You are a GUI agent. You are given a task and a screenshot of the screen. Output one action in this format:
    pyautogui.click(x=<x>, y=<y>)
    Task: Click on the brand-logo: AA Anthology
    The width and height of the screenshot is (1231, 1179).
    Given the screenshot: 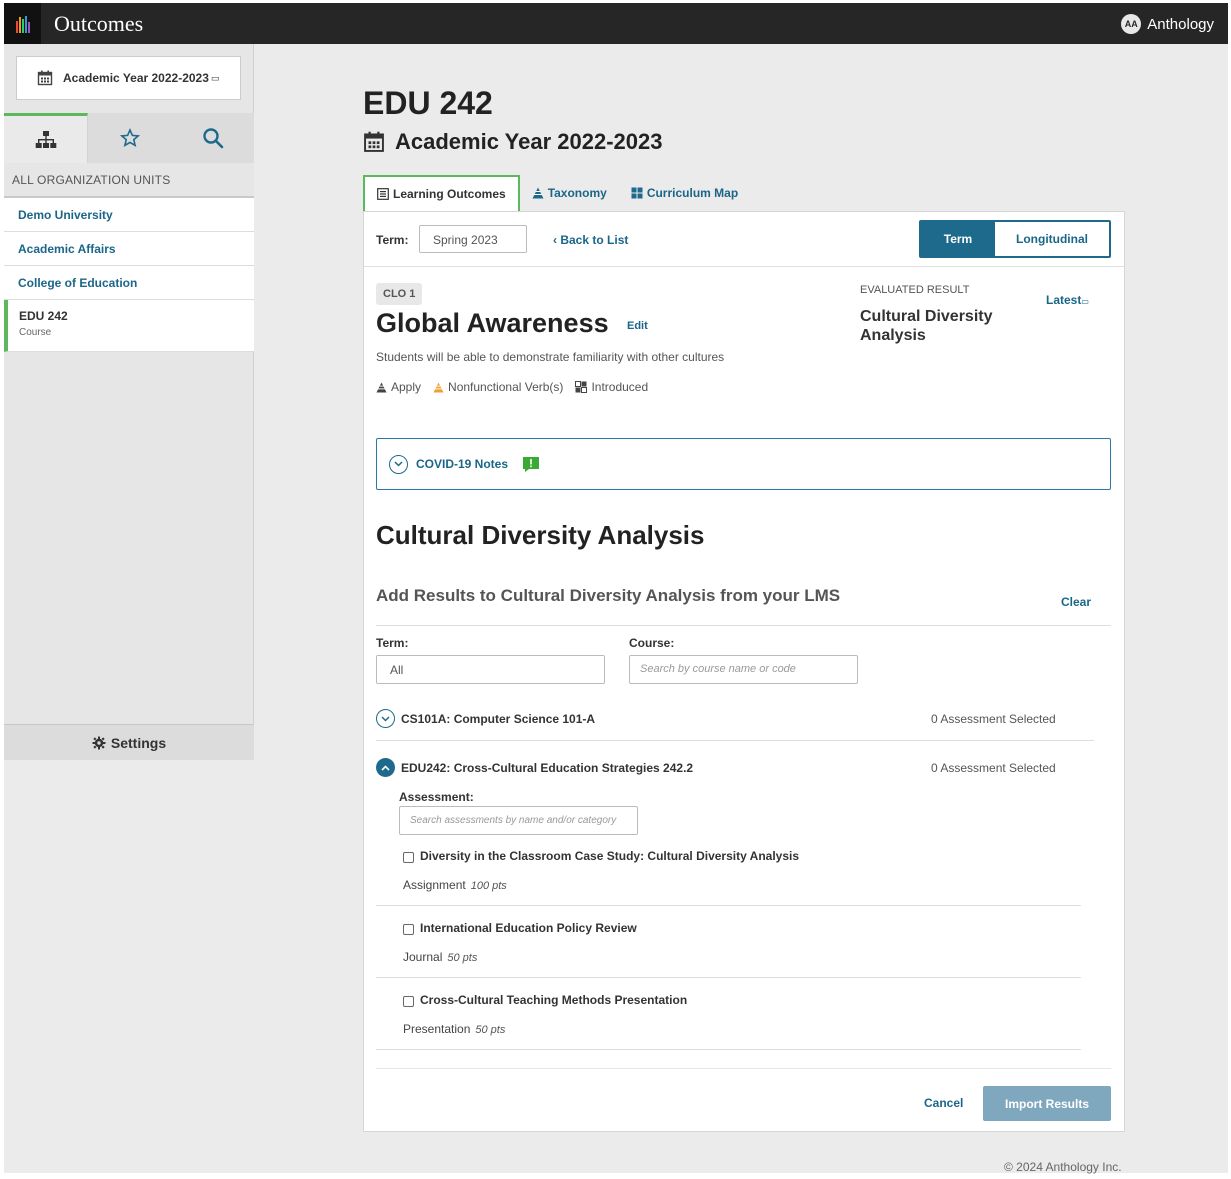 What is the action you would take?
    pyautogui.click(x=1167, y=24)
    